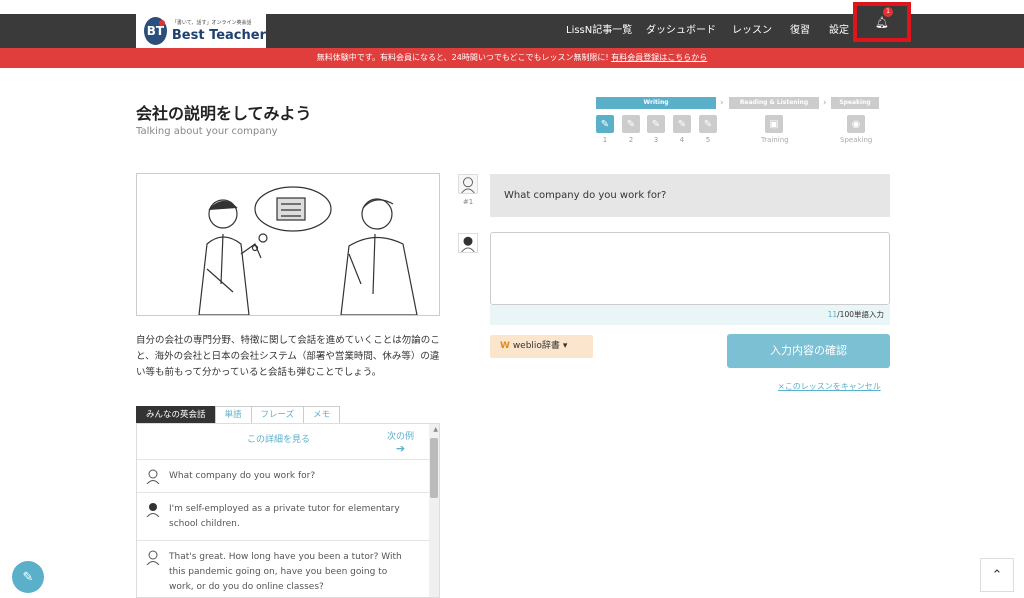 The width and height of the screenshot is (1024, 598). I want to click on confirm-input-button: 入力内容の確認, so click(808, 351).